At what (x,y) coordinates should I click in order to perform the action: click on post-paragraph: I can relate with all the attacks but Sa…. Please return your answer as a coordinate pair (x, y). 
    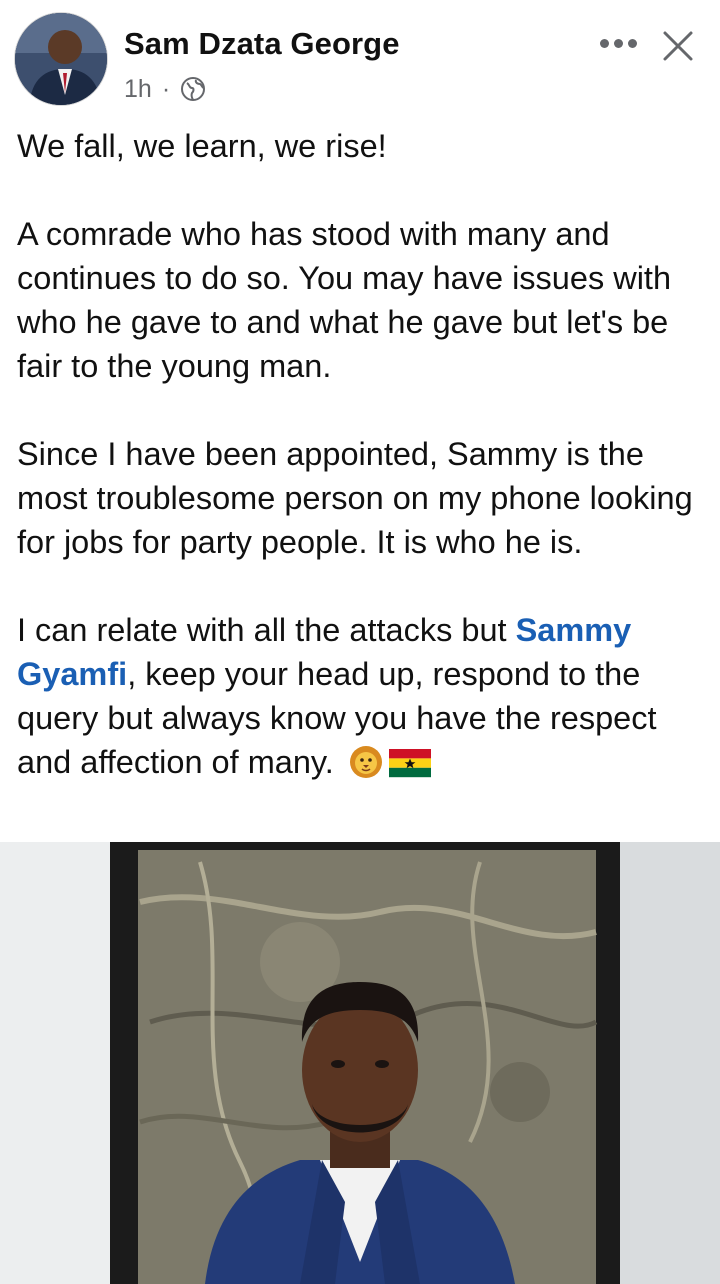
    Looking at the image, I should click on (362, 699).